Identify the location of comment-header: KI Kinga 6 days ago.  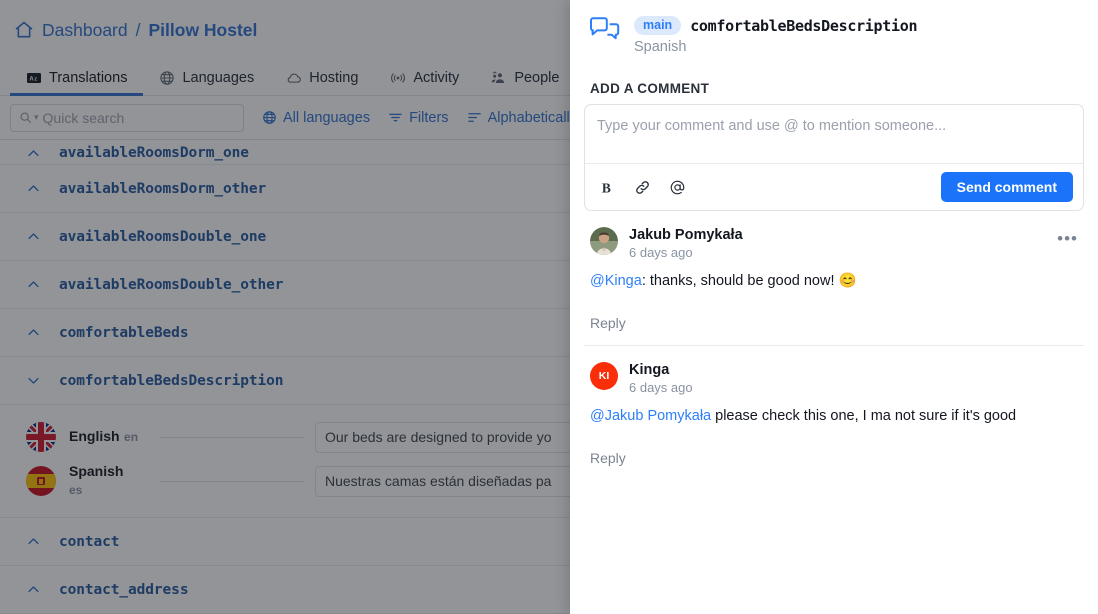
(834, 378).